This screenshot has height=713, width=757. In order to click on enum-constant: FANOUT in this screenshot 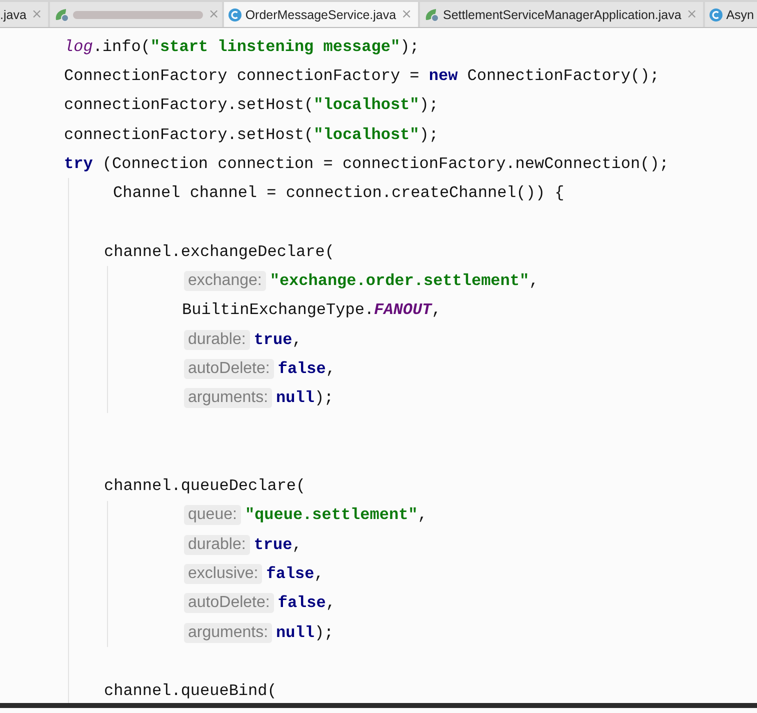, I will do `click(403, 310)`.